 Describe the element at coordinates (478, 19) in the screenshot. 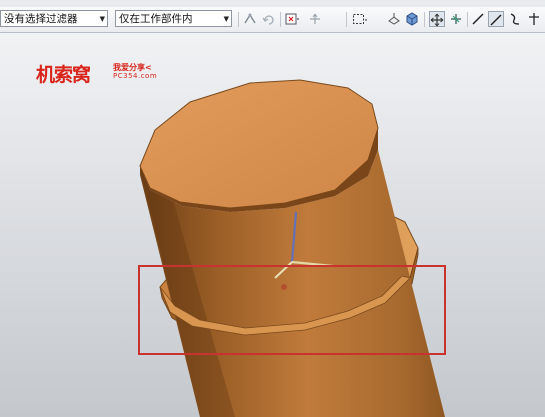

I see `line-icon` at that location.